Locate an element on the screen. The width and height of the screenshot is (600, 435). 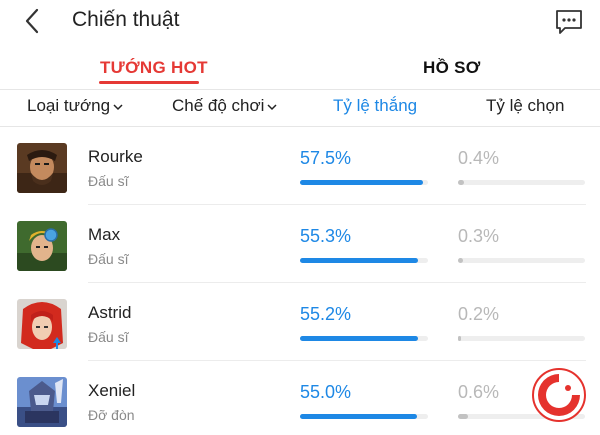
back-button is located at coordinates (33, 21).